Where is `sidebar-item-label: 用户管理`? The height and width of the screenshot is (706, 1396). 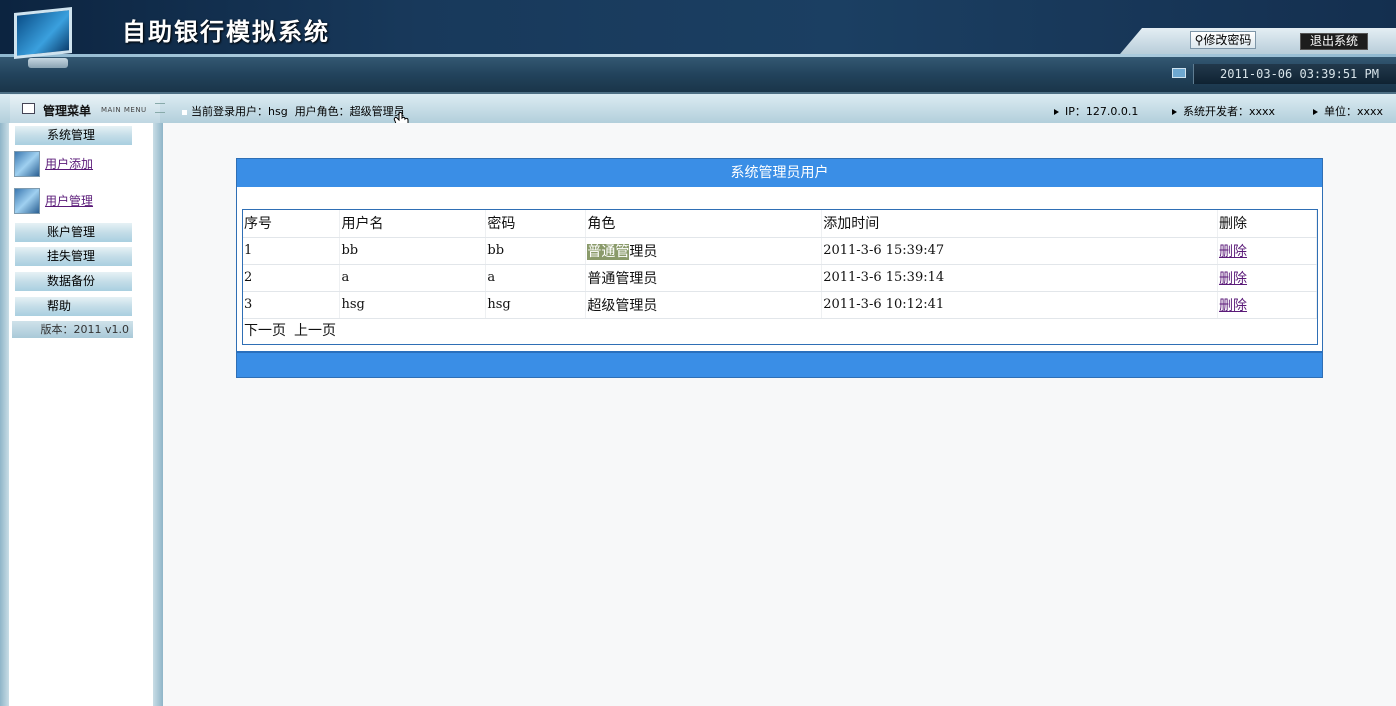
sidebar-item-label: 用户管理 is located at coordinates (69, 200).